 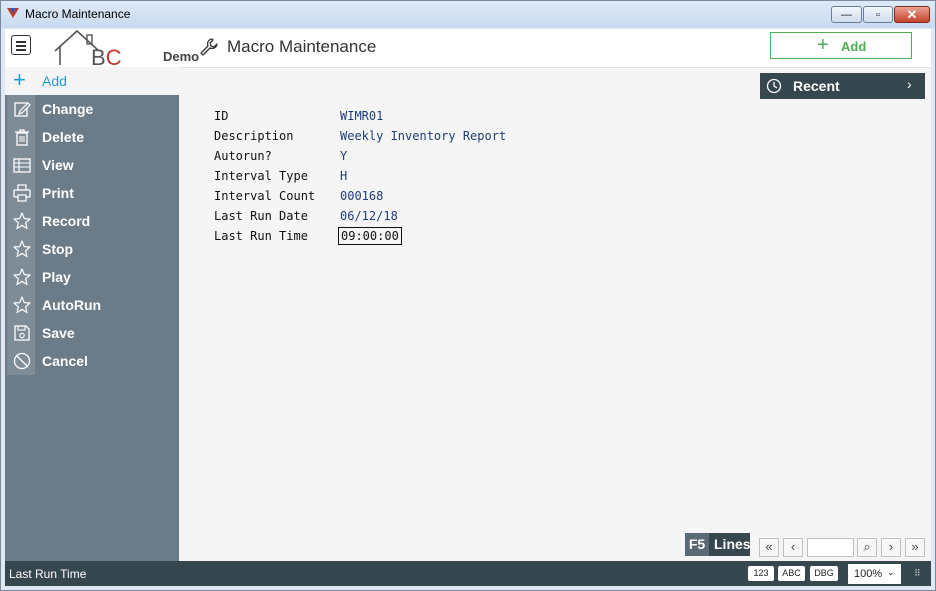 What do you see at coordinates (254, 136) in the screenshot?
I see `description-label: Description` at bounding box center [254, 136].